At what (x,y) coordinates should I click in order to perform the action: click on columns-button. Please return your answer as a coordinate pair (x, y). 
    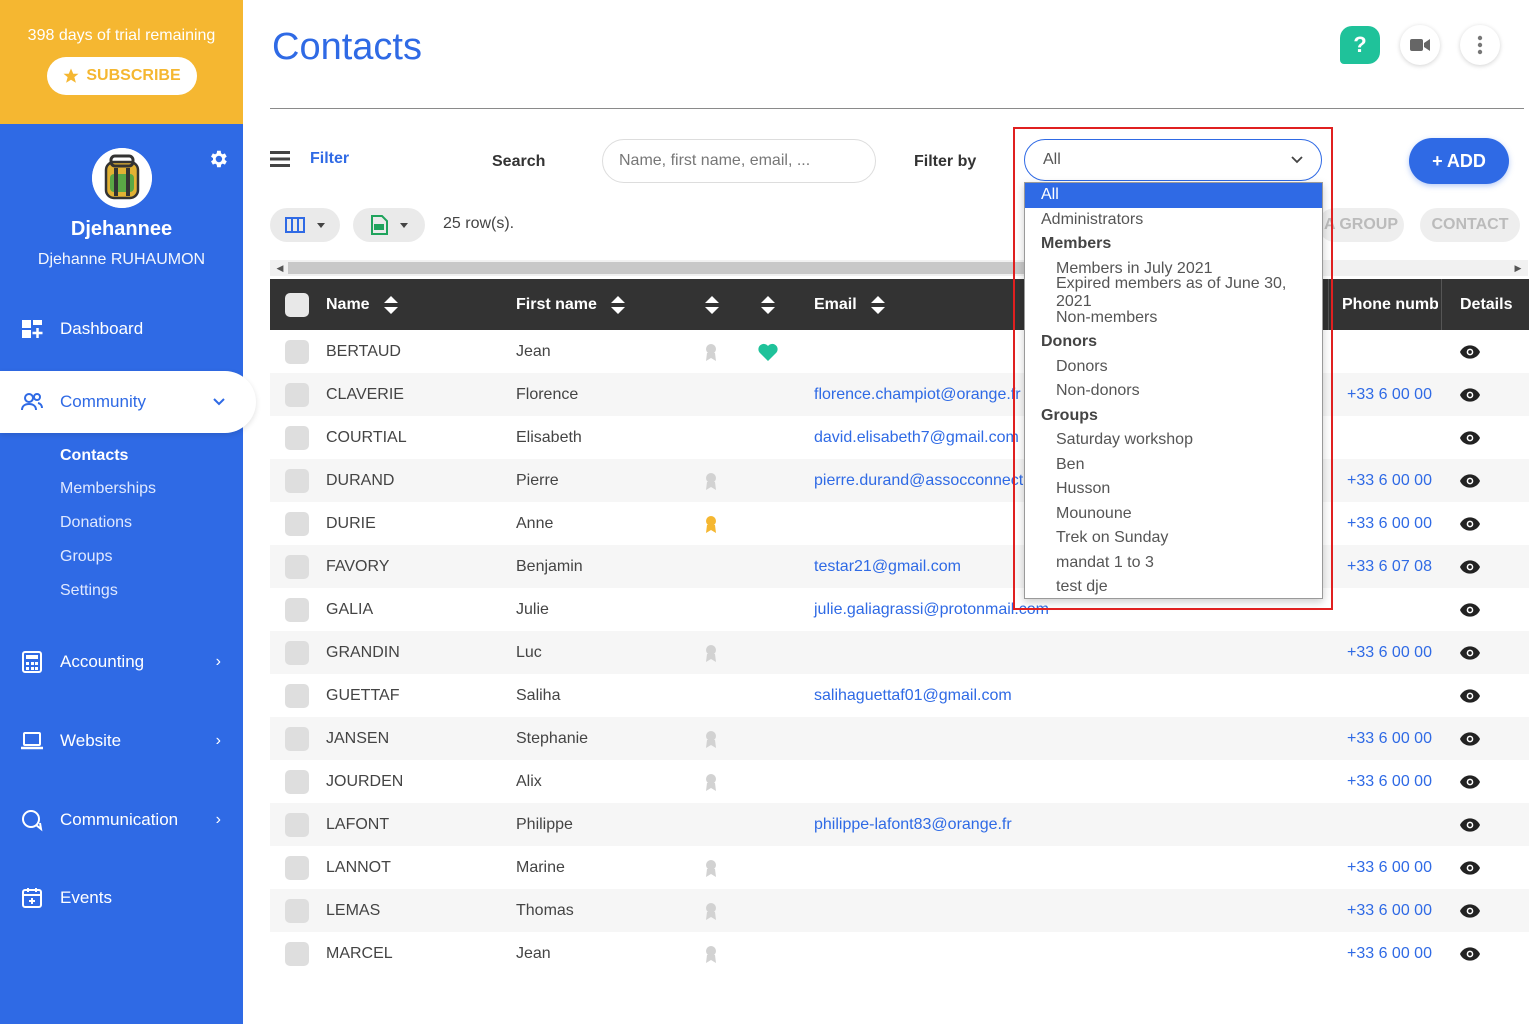
    Looking at the image, I should click on (305, 225).